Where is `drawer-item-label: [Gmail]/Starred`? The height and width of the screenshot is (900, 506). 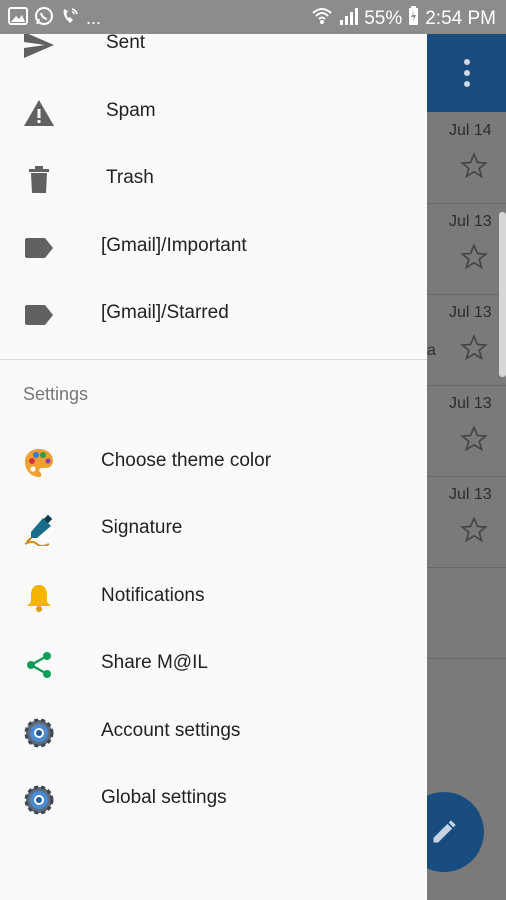 drawer-item-label: [Gmail]/Starred is located at coordinates (165, 312).